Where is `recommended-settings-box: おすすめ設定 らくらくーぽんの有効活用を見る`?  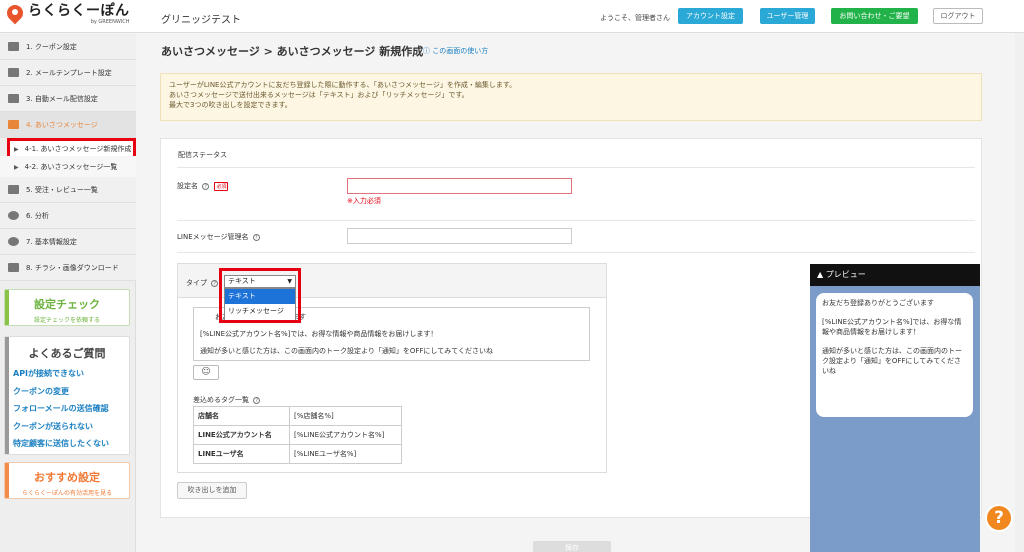 recommended-settings-box: おすすめ設定 らくらくーぽんの有効活用を見る is located at coordinates (67, 480).